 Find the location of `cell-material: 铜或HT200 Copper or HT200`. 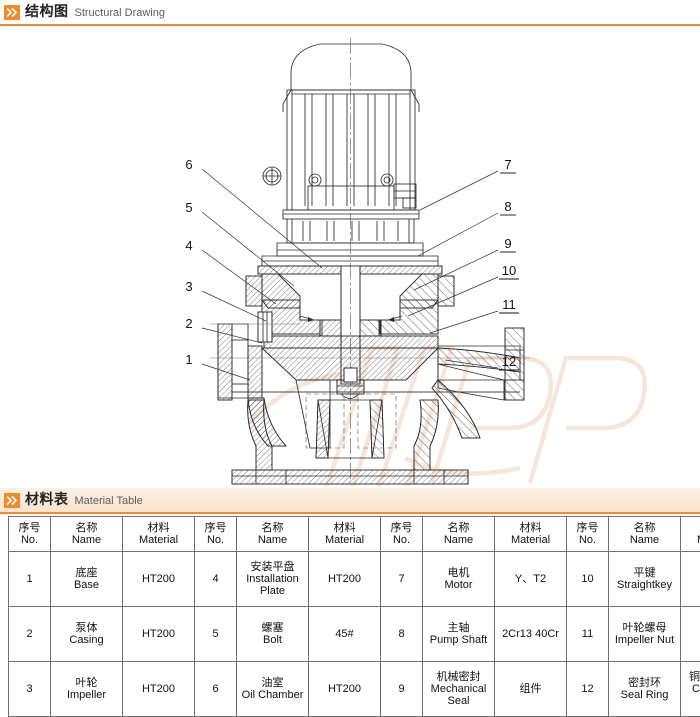

cell-material: 铜或HT200 Copper or HT200 is located at coordinates (690, 689).